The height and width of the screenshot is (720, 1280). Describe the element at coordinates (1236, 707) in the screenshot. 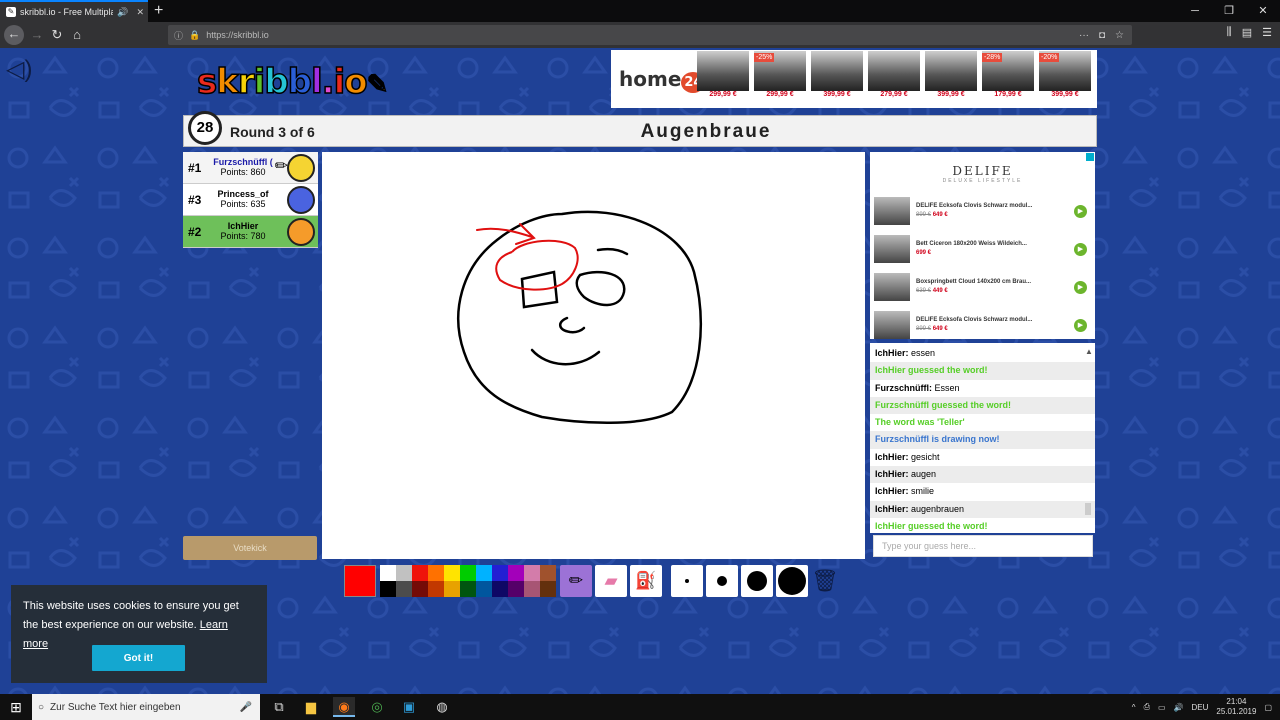

I see `taskbar-clock: 21:04 25.01.2019` at that location.